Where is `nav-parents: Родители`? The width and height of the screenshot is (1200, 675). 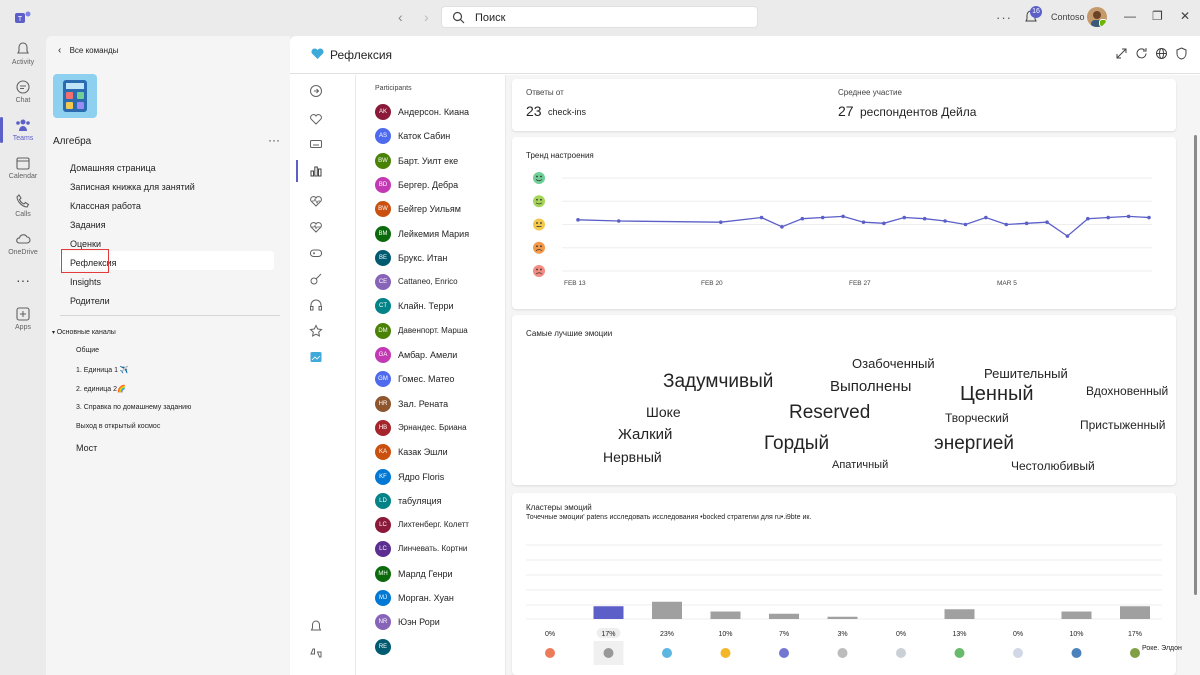
nav-parents: Родители is located at coordinates (90, 301).